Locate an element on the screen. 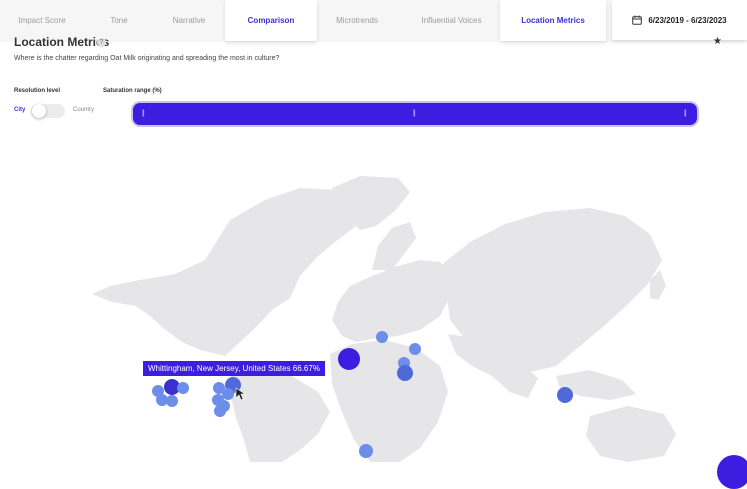 The image size is (747, 489). tab-influential-voices: Influential Voices is located at coordinates (451, 20).